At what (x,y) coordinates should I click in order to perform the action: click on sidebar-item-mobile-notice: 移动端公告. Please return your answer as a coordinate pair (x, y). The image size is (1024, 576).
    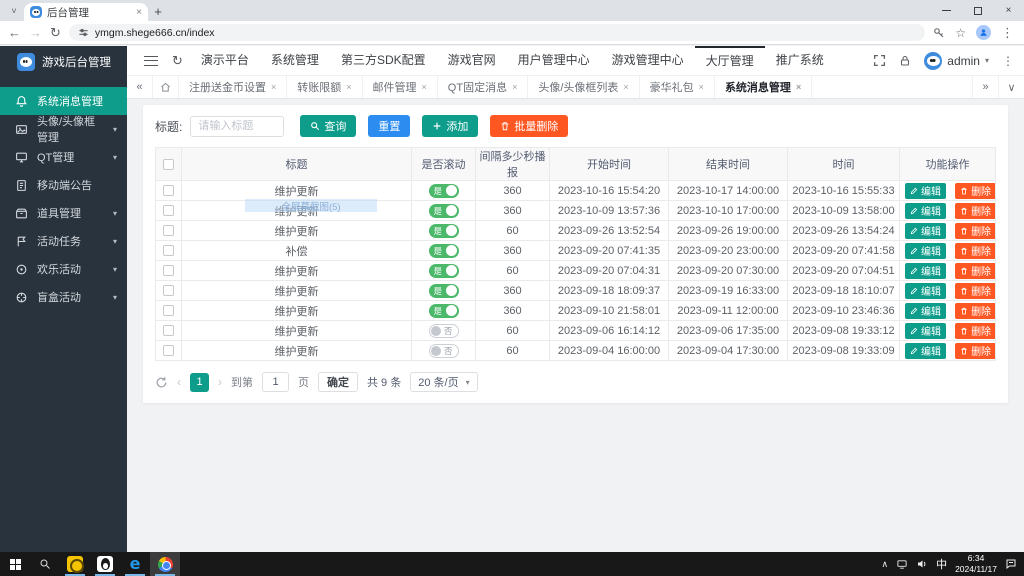
    Looking at the image, I should click on (63, 185).